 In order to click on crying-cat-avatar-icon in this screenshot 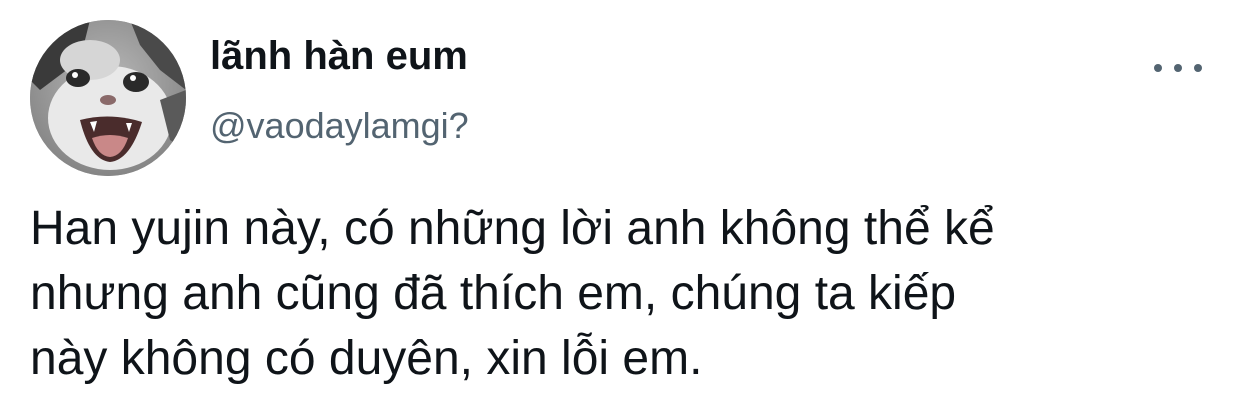, I will do `click(108, 98)`.